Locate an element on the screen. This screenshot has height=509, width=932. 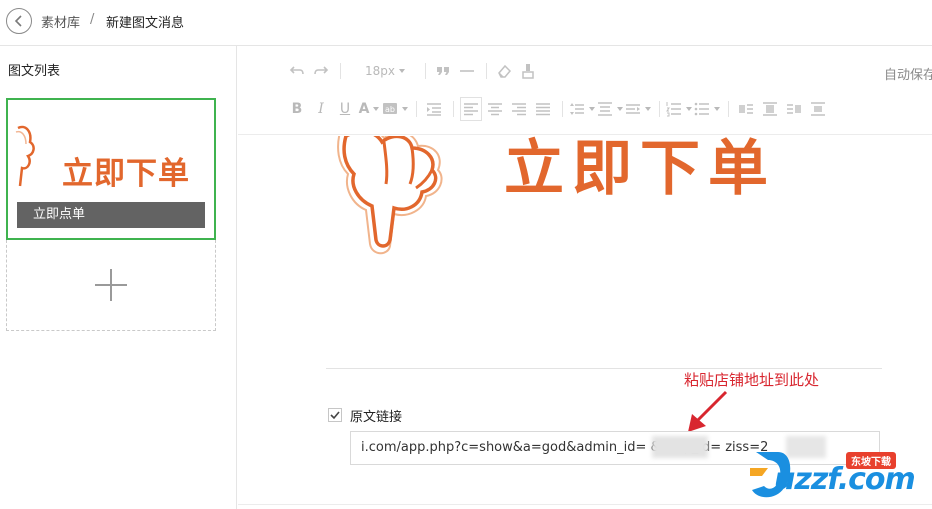
float-right-icon is located at coordinates (794, 109).